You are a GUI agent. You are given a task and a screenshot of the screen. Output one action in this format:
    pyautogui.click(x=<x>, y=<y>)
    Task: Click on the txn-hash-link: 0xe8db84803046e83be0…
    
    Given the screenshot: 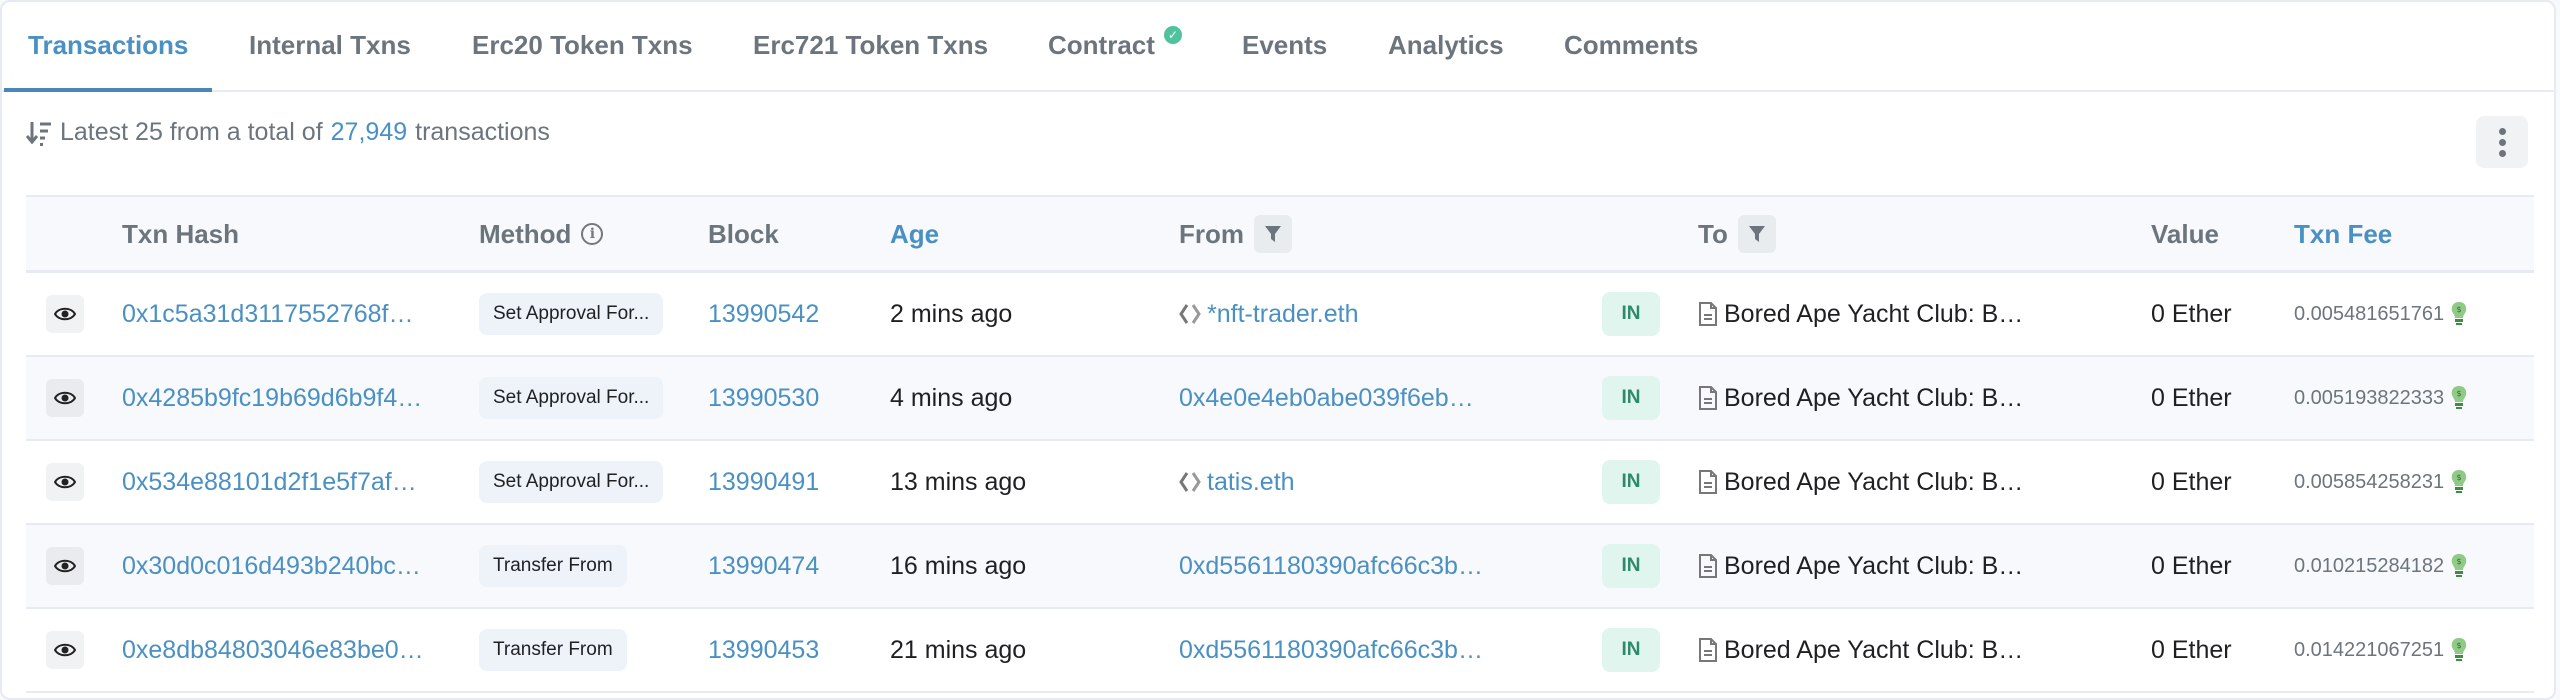 What is the action you would take?
    pyautogui.click(x=273, y=650)
    